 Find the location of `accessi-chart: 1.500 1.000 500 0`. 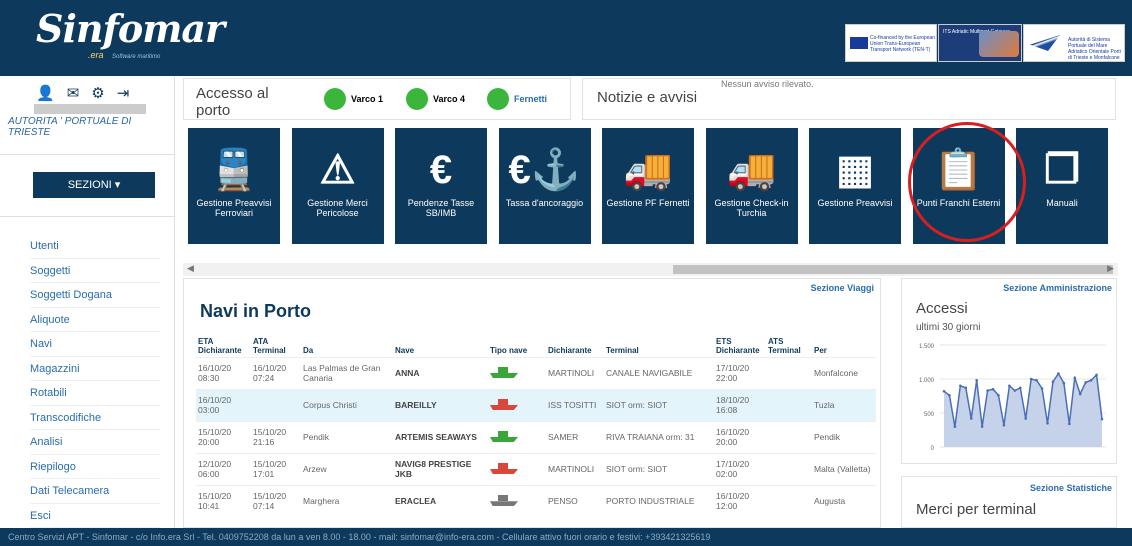

accessi-chart: 1.500 1.000 500 0 is located at coordinates (1012, 398).